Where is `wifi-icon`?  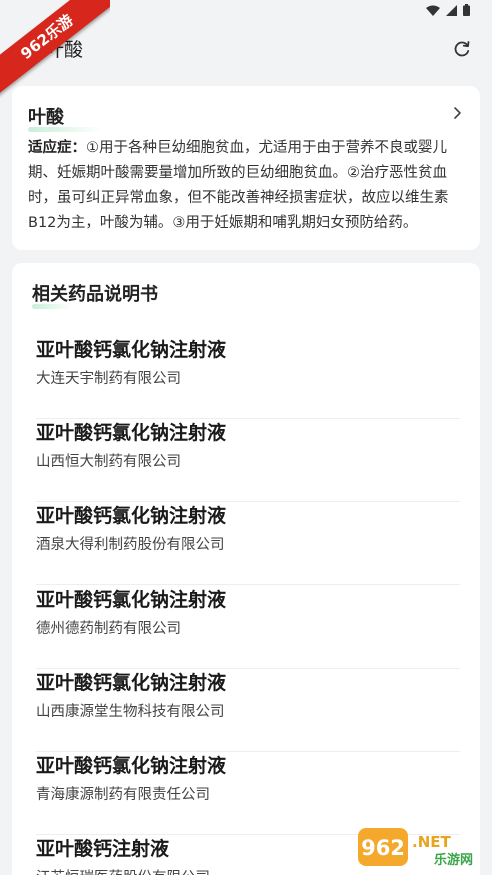 wifi-icon is located at coordinates (433, 10).